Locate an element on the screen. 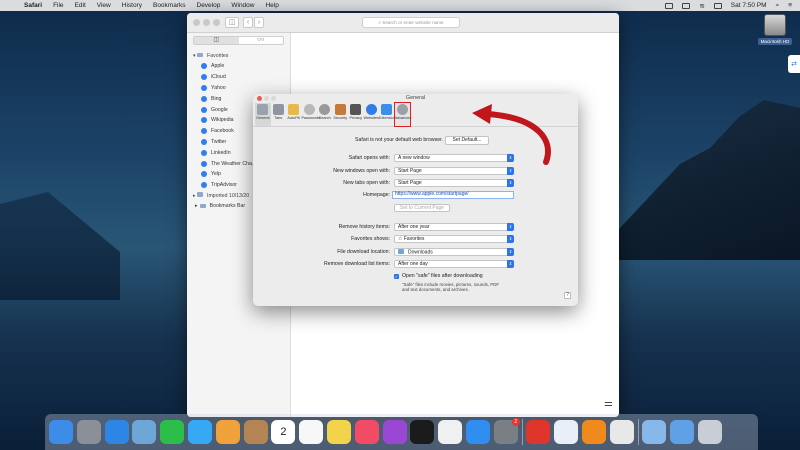 The width and height of the screenshot is (800, 450). tab-extensions: Extensions is located at coordinates (388, 114).